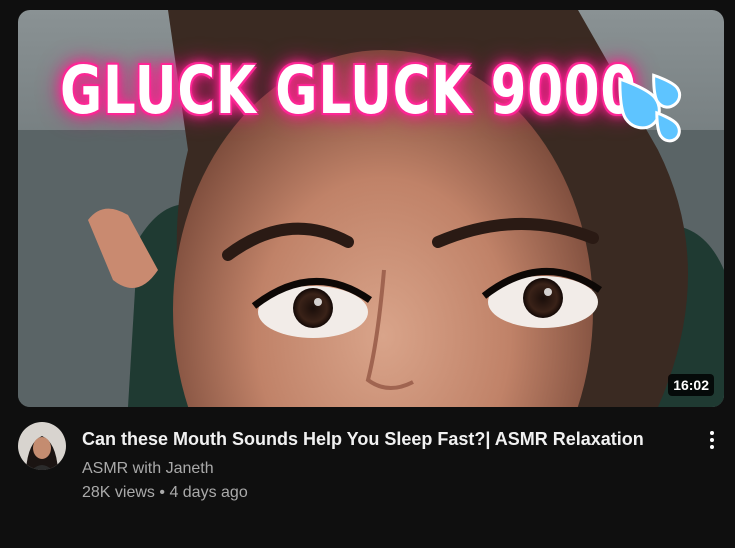  I want to click on channel-avatar, so click(42, 446).